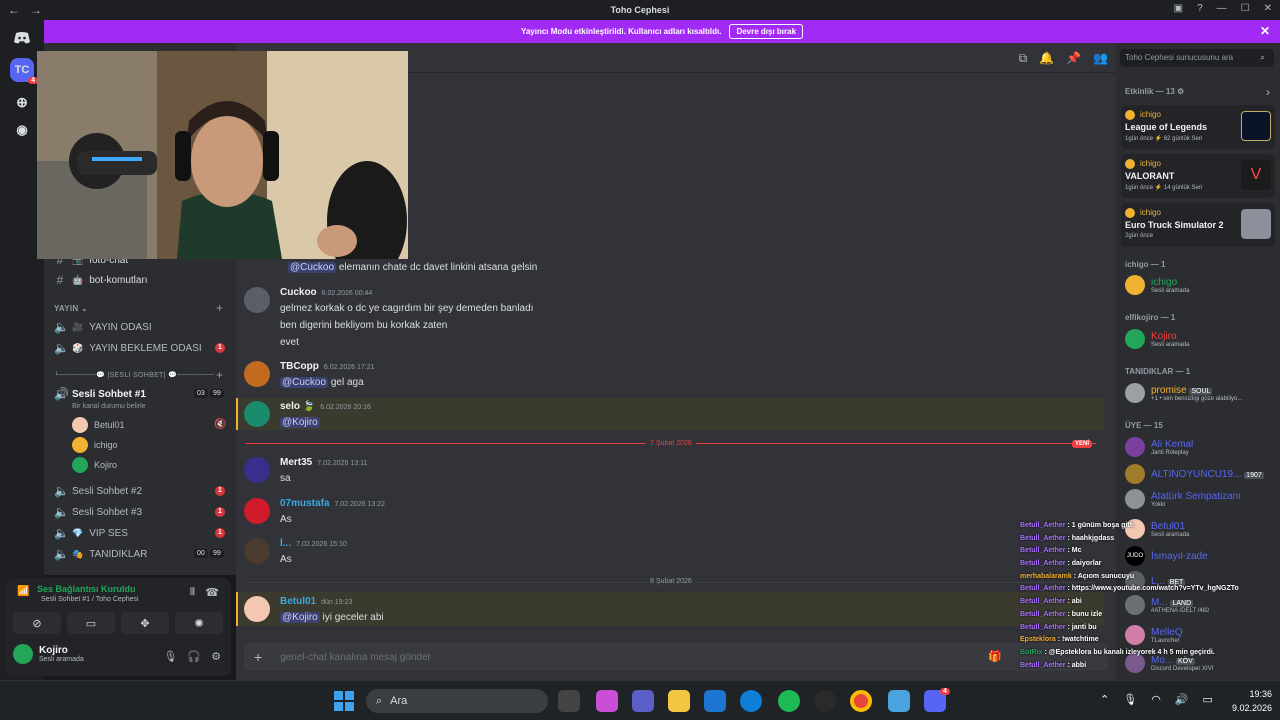  I want to click on teams-icon, so click(643, 701).